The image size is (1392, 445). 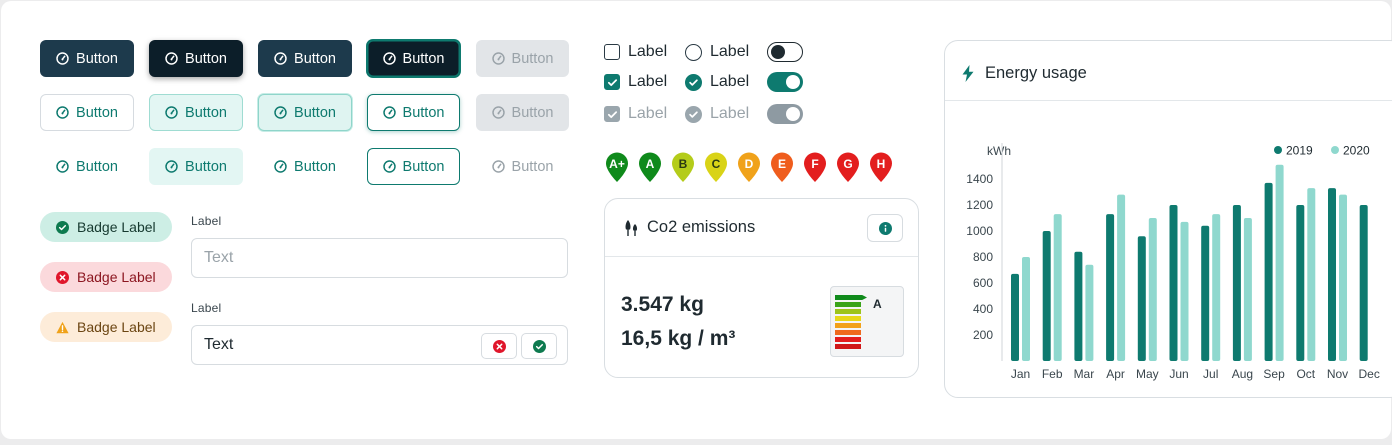 I want to click on button-outline: Button, so click(x=87, y=112).